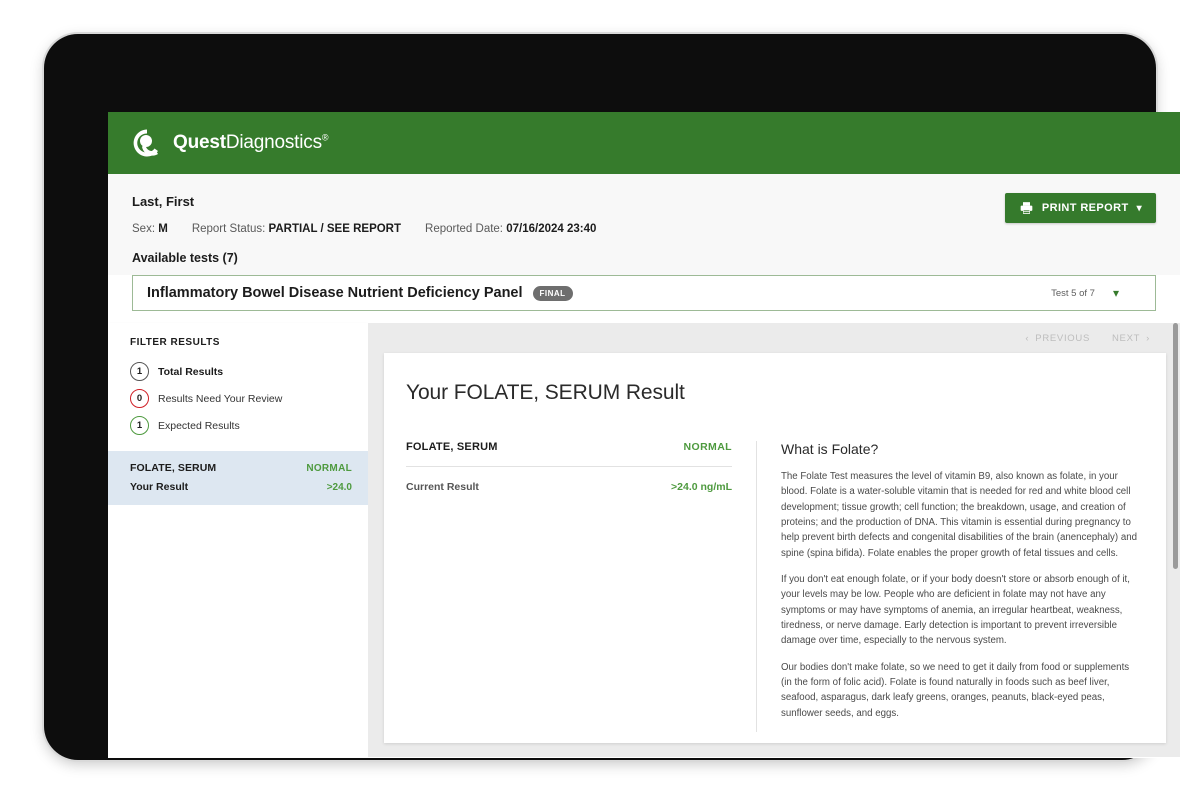 The width and height of the screenshot is (1200, 800). I want to click on print-report-label: PRINT REPORT, so click(1085, 208).